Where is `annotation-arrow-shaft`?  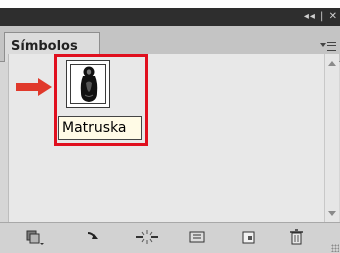 annotation-arrow-shaft is located at coordinates (28, 87).